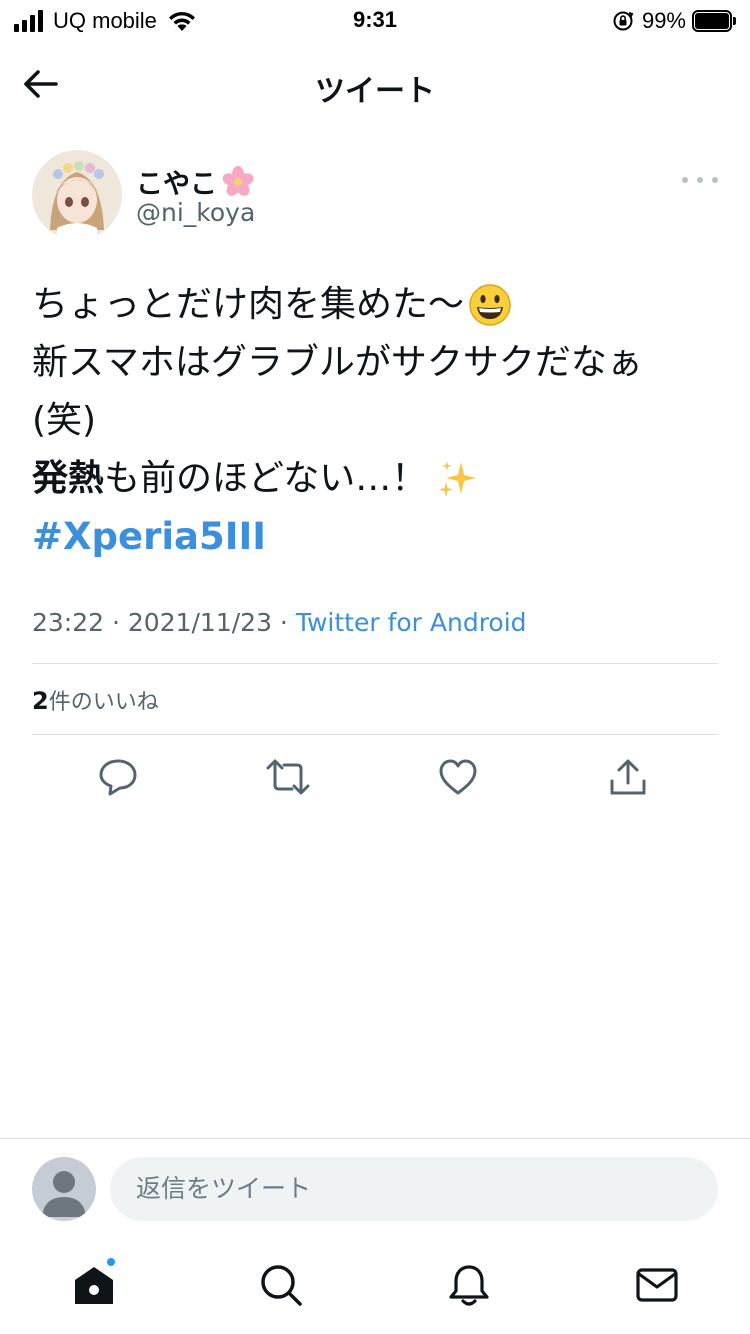 The width and height of the screenshot is (750, 1334). What do you see at coordinates (266, 478) in the screenshot?
I see `tweet-line-4-rest: も前のほどない…！` at bounding box center [266, 478].